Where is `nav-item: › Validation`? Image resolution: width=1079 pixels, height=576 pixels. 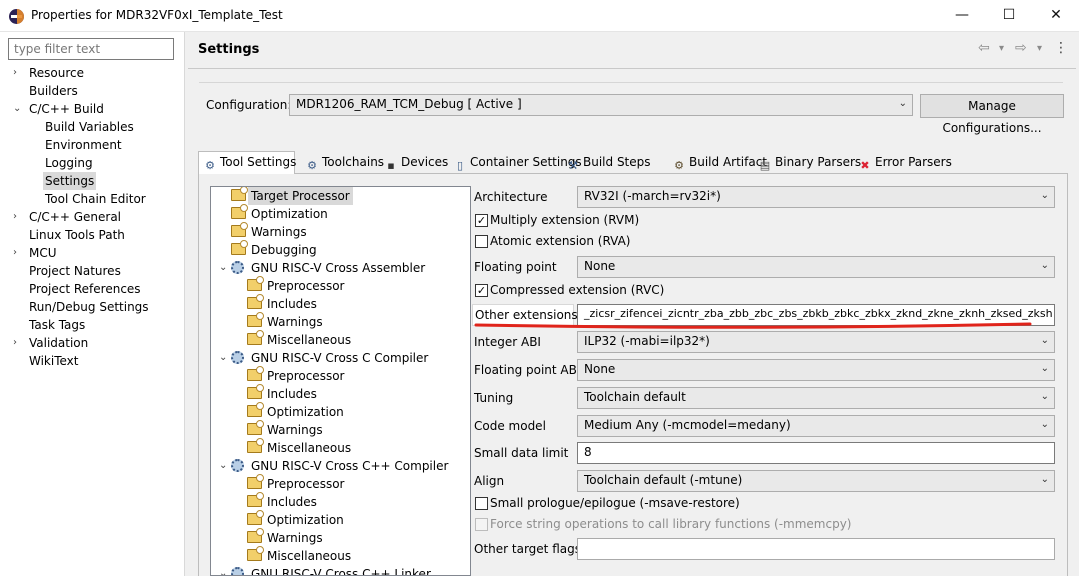 nav-item: › Validation is located at coordinates (92, 343).